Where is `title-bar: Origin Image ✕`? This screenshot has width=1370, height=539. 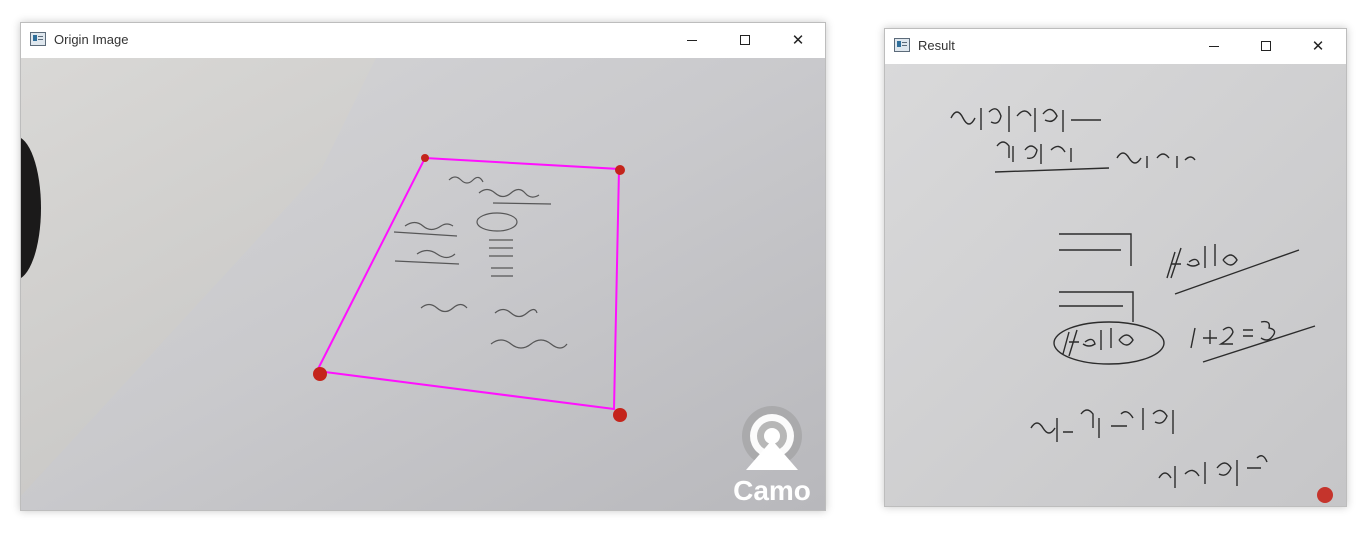 title-bar: Origin Image ✕ is located at coordinates (423, 40).